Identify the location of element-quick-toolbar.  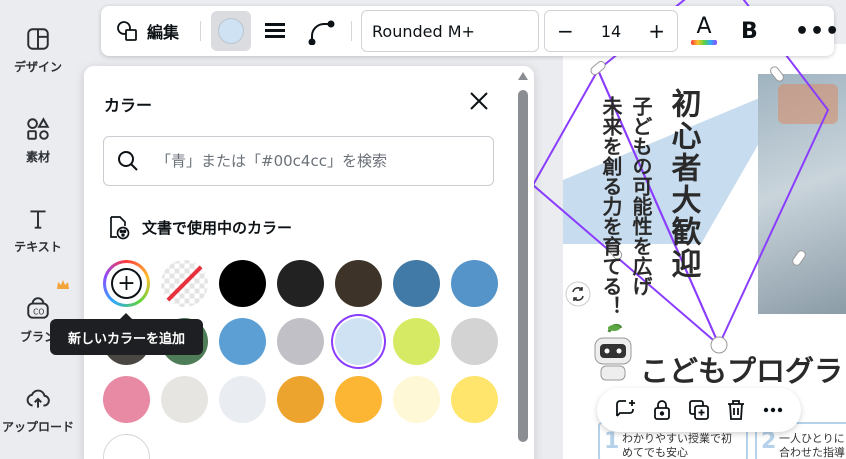
(699, 410).